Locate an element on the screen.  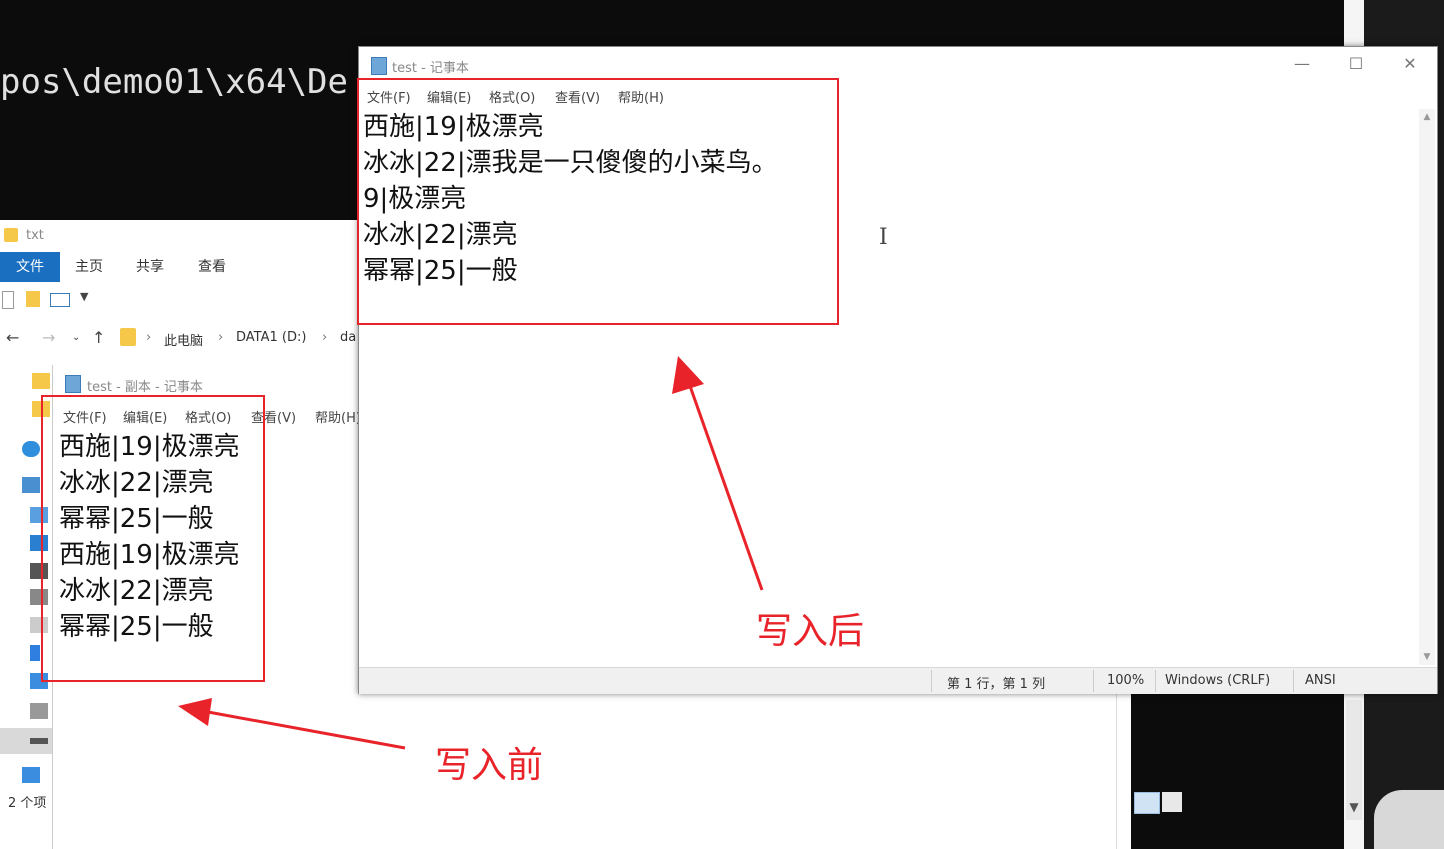
annotation-label-after: 写入后 is located at coordinates (810, 631).